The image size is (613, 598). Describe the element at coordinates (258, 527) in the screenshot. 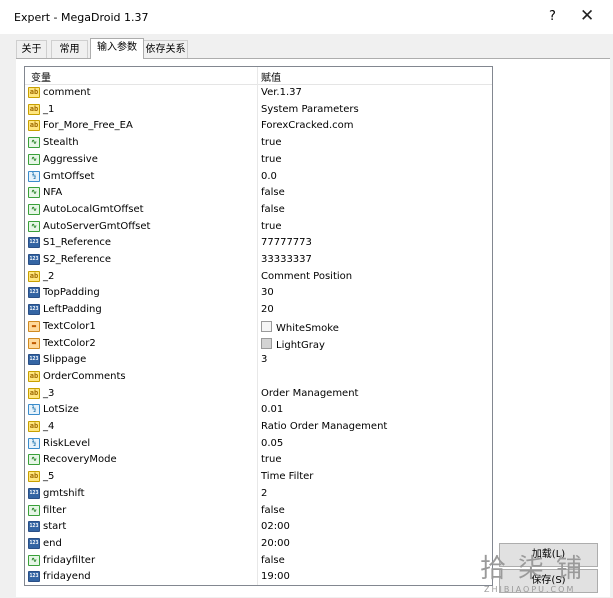

I see `table-row: 123 start 02:00` at that location.